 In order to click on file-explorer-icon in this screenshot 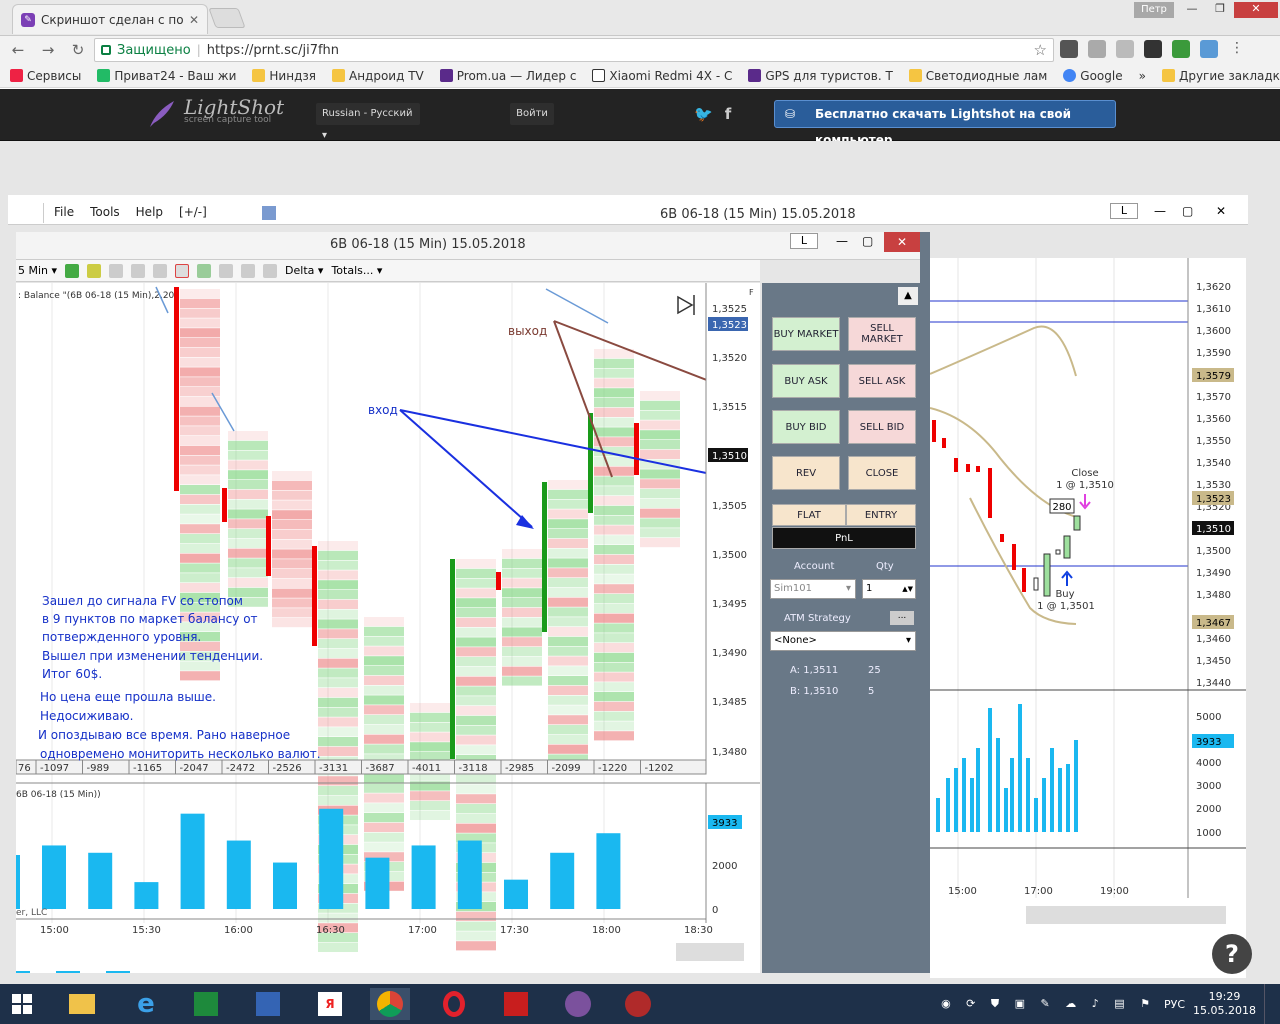, I will do `click(82, 1004)`.